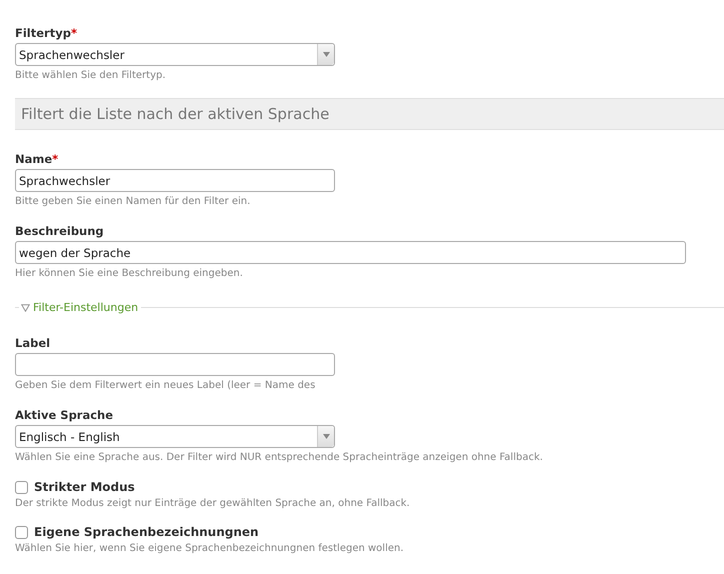 This screenshot has height=574, width=724. What do you see at coordinates (175, 180) in the screenshot?
I see `input-field: Sprachwechsler` at bounding box center [175, 180].